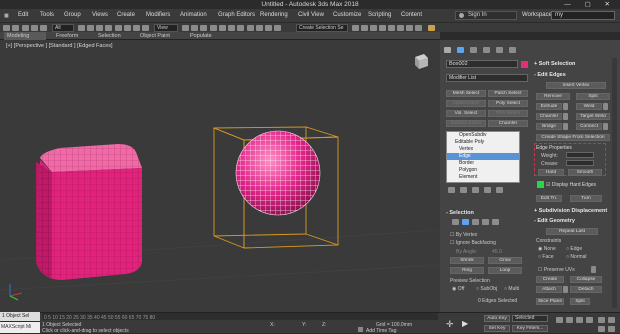  Describe the element at coordinates (505, 260) in the screenshot. I see `grow-button: Grow` at that location.